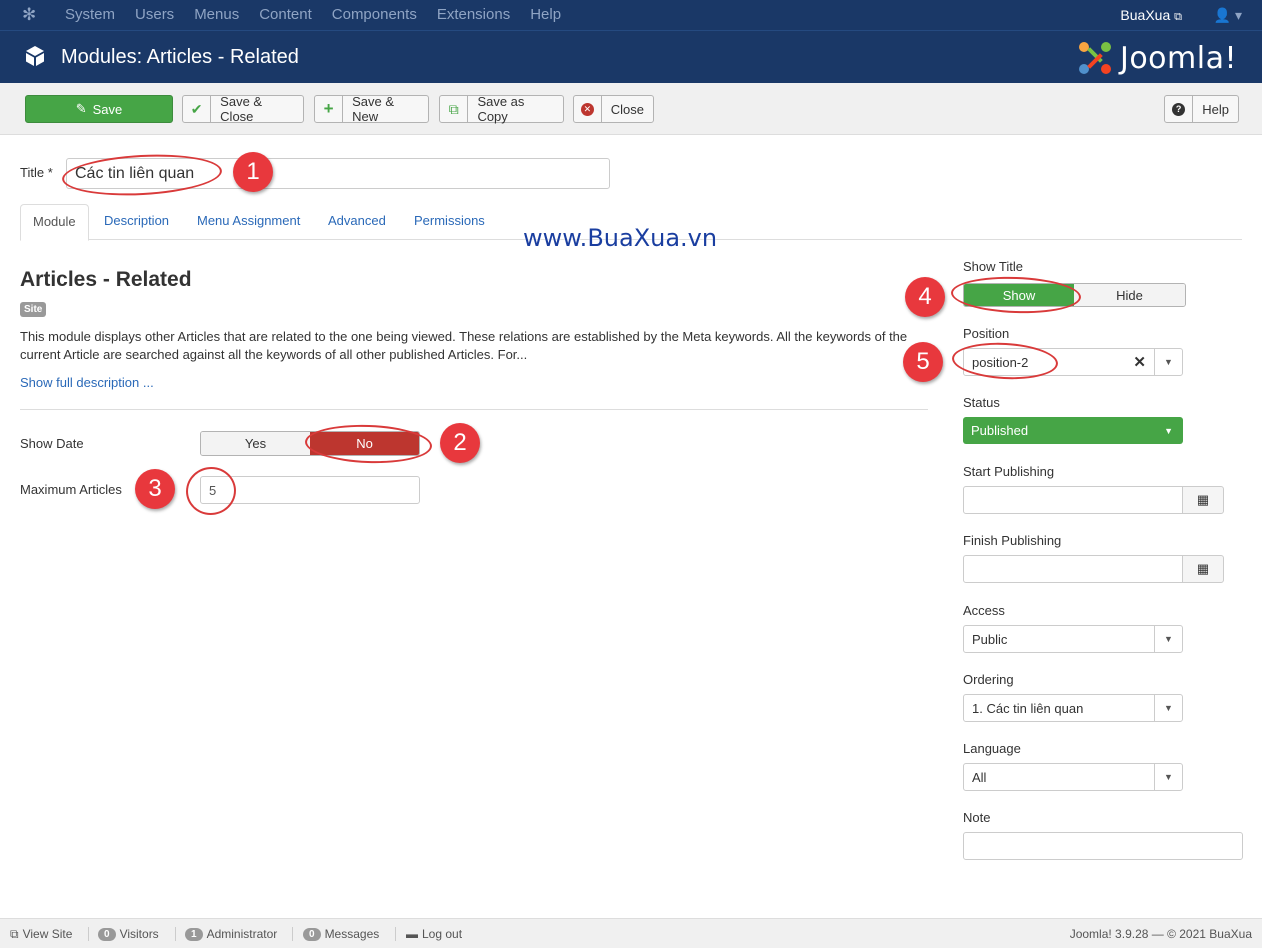 This screenshot has width=1262, height=948. Describe the element at coordinates (242, 934) in the screenshot. I see `admin-label: Administrator` at that location.